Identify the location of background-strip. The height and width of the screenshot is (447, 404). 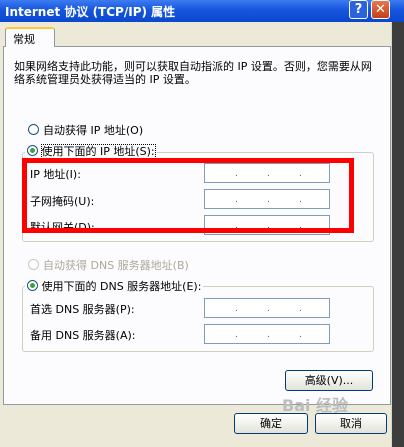
(398, 234).